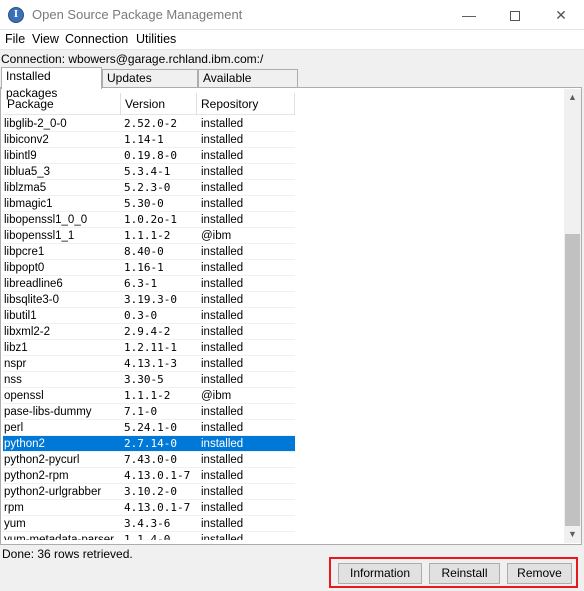  I want to click on table-row: python2-rpm 4.13.0.1-7 installed, so click(149, 476).